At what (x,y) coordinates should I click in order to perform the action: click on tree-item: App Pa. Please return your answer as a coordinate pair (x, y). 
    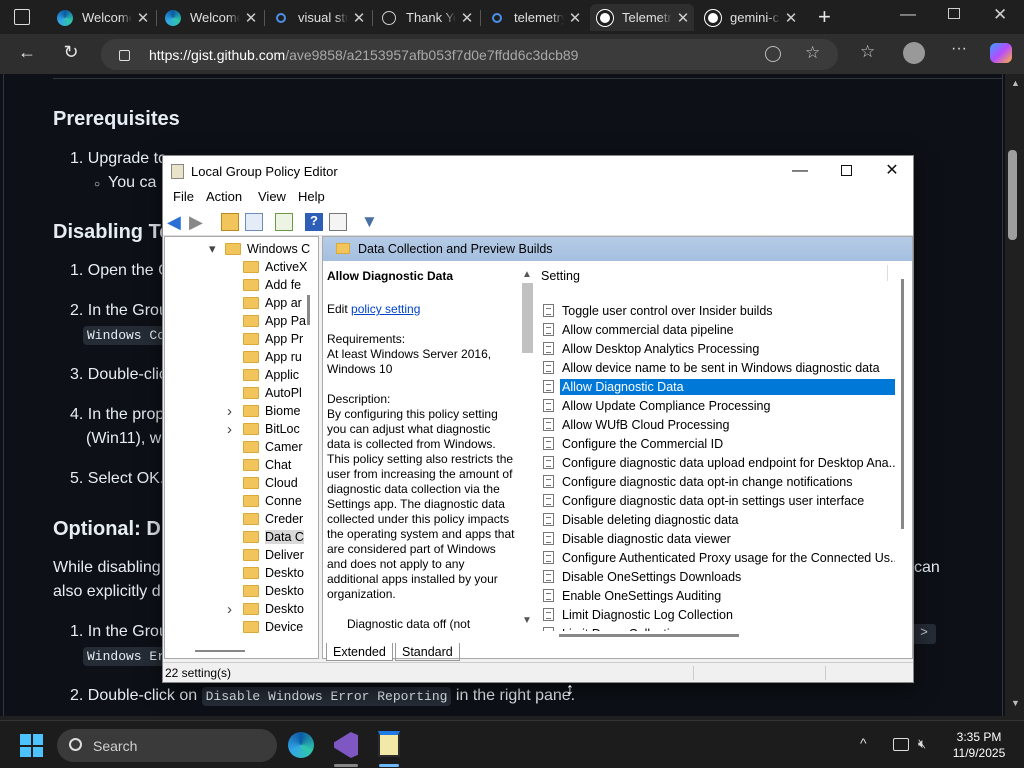
    Looking at the image, I should click on (274, 321).